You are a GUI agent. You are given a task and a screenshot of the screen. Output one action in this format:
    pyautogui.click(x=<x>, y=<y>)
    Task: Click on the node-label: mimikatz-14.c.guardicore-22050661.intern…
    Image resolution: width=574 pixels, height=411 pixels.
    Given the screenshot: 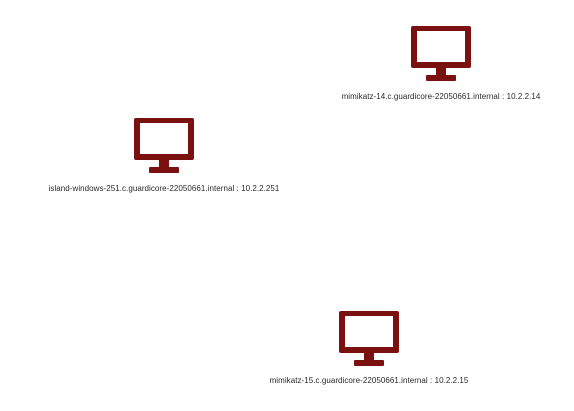 What is the action you would take?
    pyautogui.click(x=441, y=96)
    